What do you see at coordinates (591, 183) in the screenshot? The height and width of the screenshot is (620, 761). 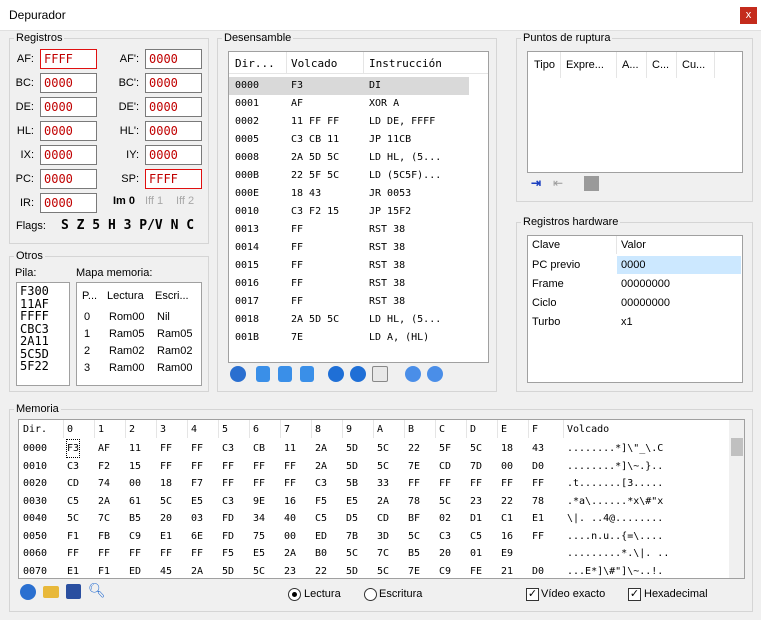 I see `clear-breakpoints-icon` at bounding box center [591, 183].